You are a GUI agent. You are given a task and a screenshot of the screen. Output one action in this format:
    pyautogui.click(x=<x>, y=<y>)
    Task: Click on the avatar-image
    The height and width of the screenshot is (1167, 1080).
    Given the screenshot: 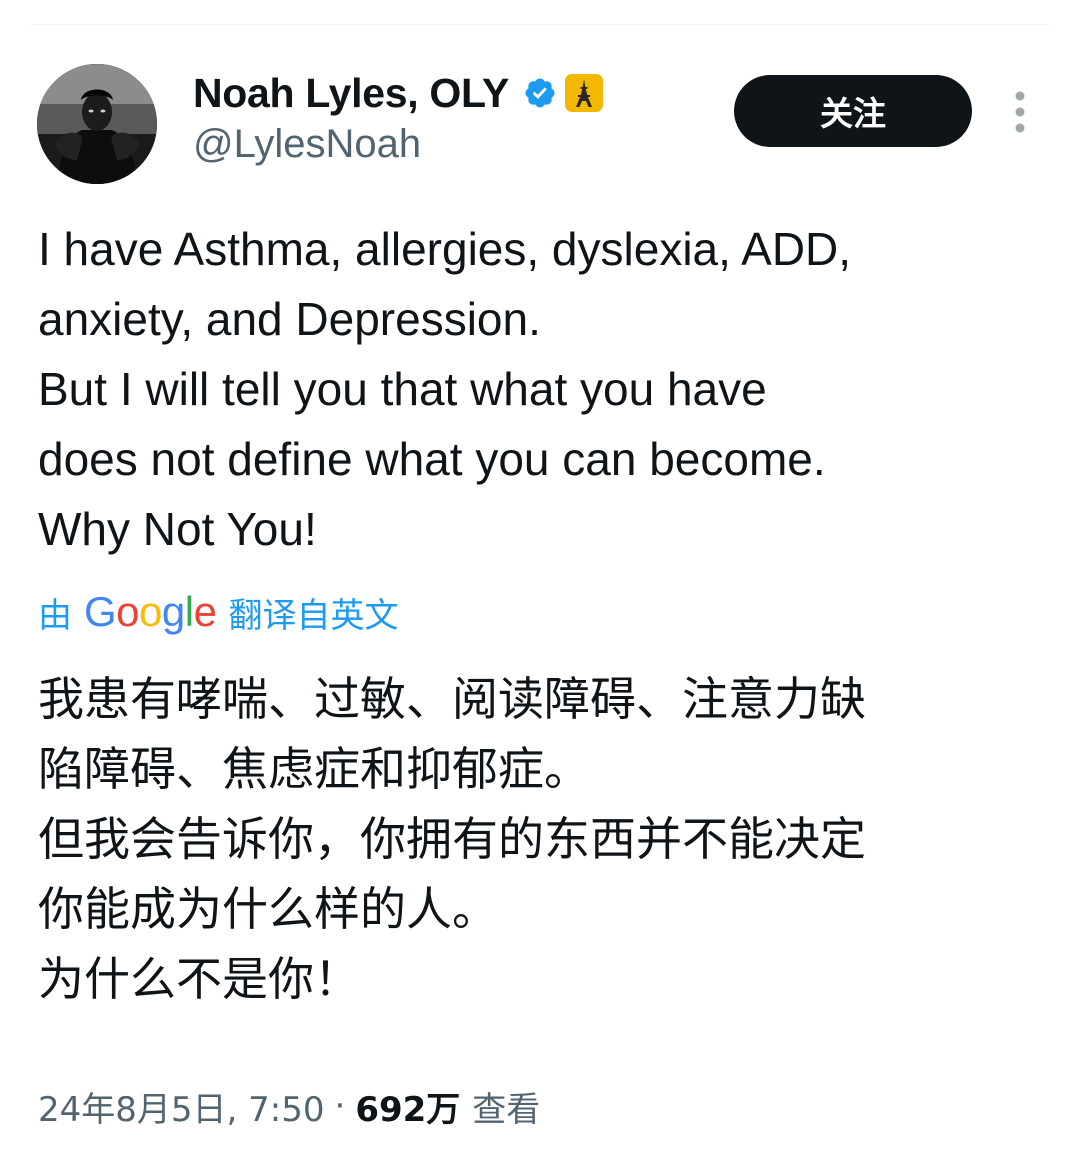 What is the action you would take?
    pyautogui.click(x=97, y=124)
    